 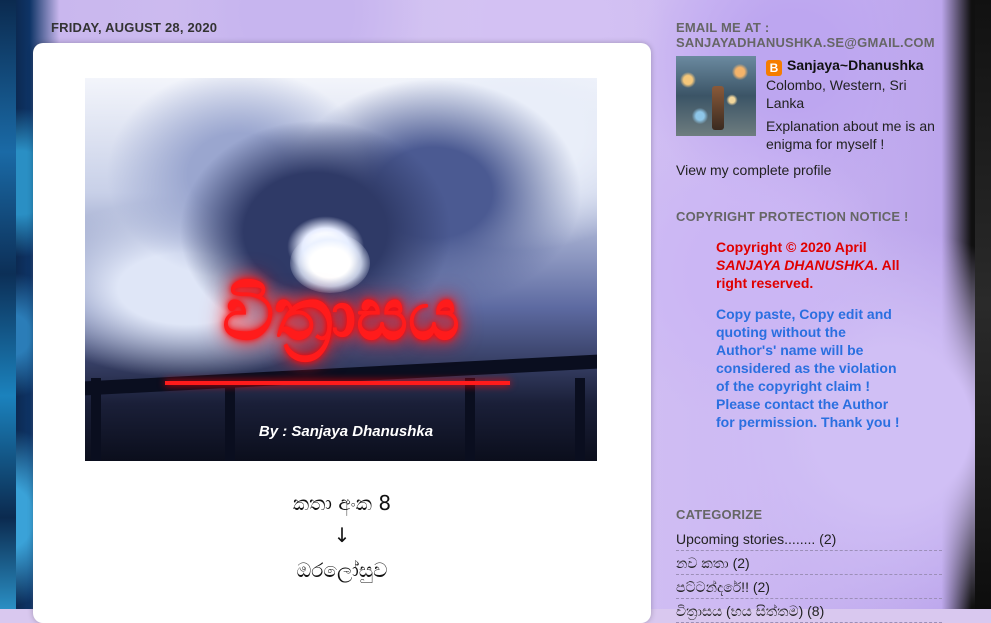 I want to click on left-decor-strip, so click(x=8, y=304).